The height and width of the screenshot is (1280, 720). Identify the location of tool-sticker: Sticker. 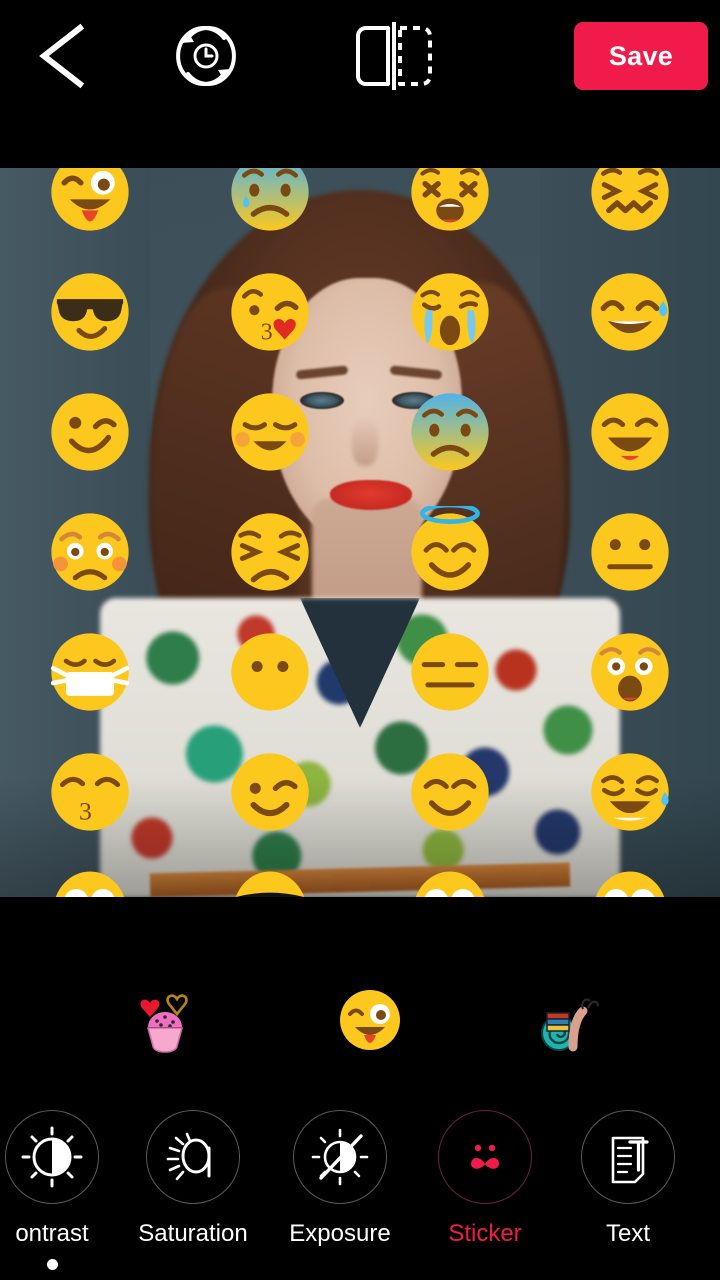
(485, 1179).